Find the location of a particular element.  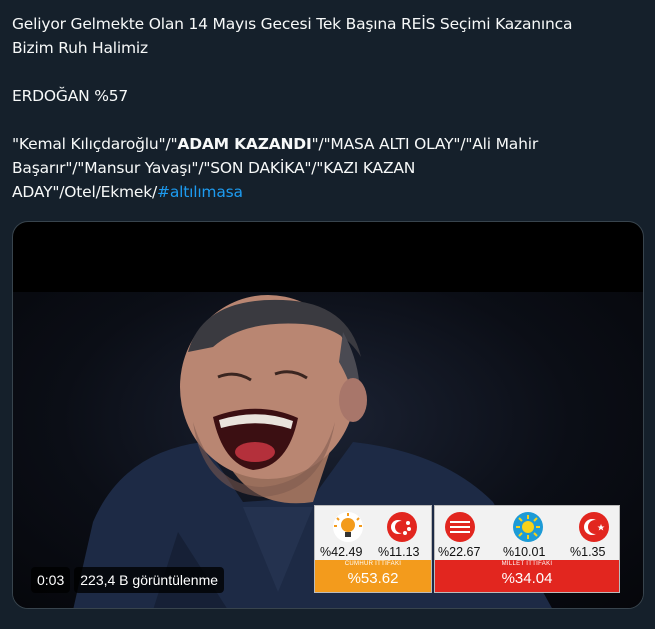

tweet-quote-line: ADAY"/Otel/Ekmek/#altılımasa is located at coordinates (330, 192).